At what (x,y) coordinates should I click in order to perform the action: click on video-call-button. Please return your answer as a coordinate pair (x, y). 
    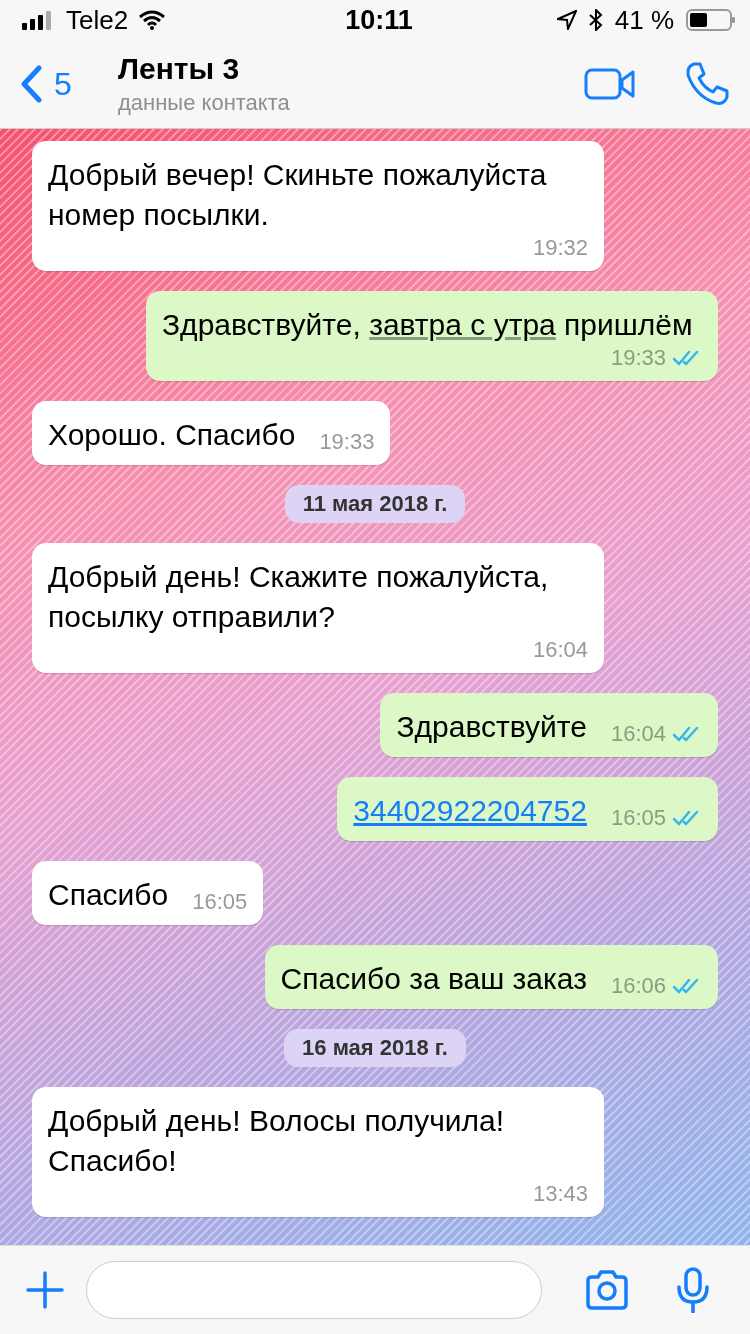
    Looking at the image, I should click on (610, 84).